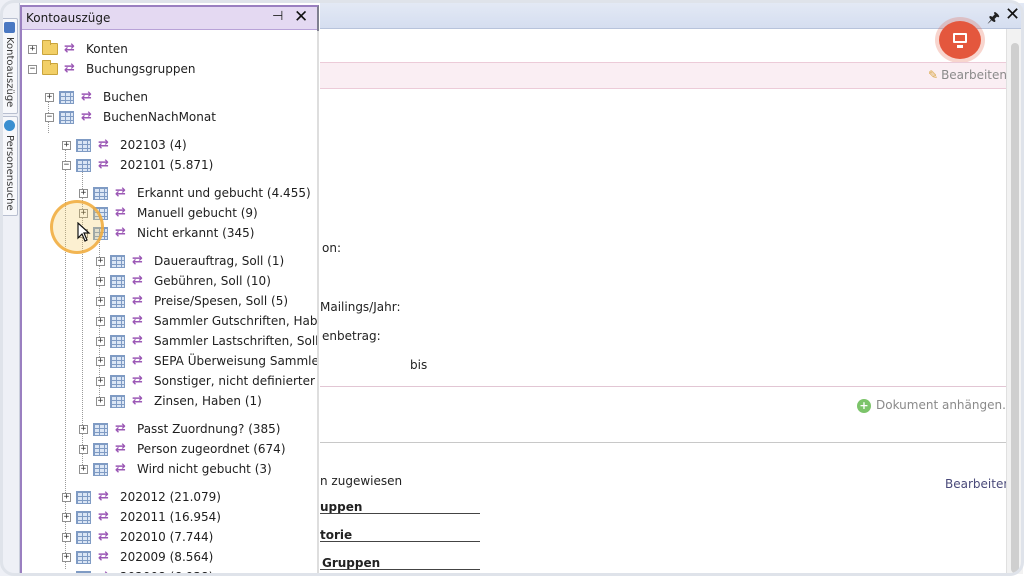  Describe the element at coordinates (351, 336) in the screenshot. I see `field-label-enbetrag: enbetrag:` at that location.